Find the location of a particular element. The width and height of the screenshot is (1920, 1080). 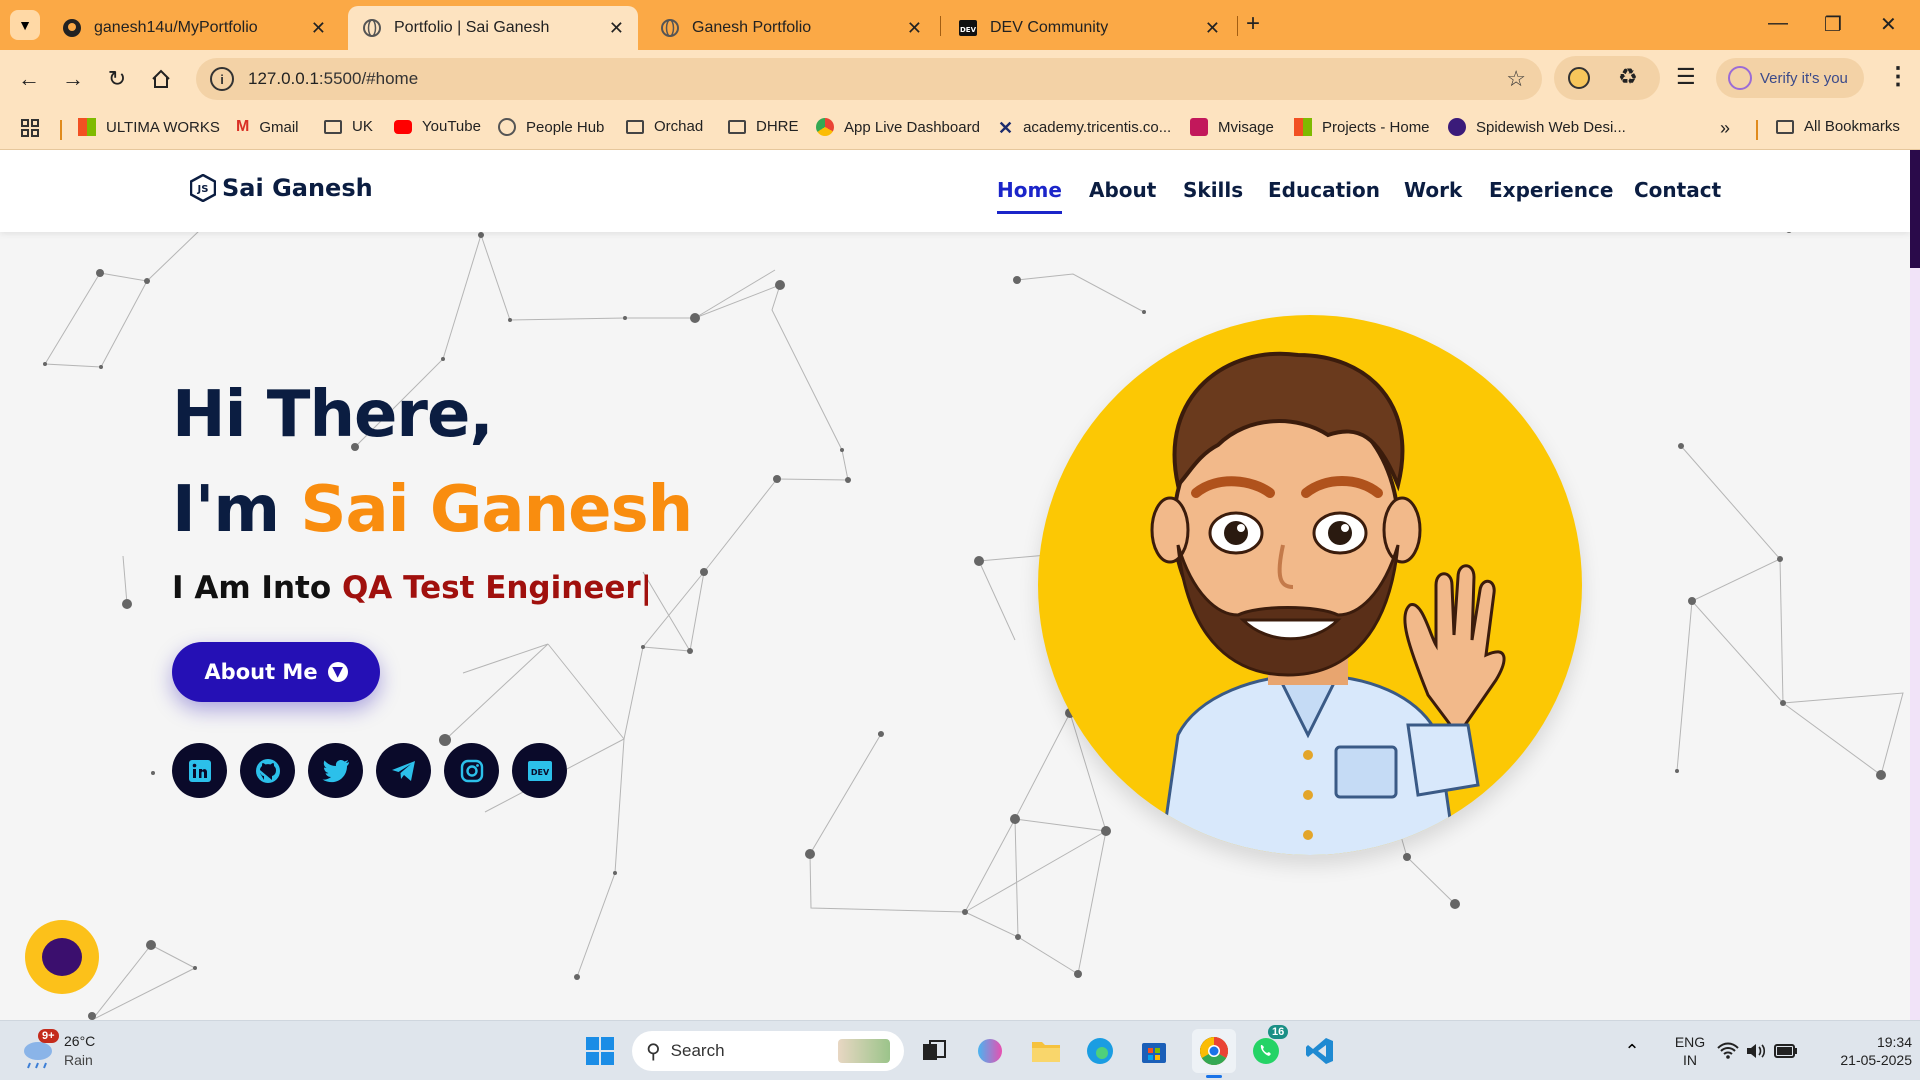

taskbar-search: ⚲ Search is located at coordinates (768, 1051).